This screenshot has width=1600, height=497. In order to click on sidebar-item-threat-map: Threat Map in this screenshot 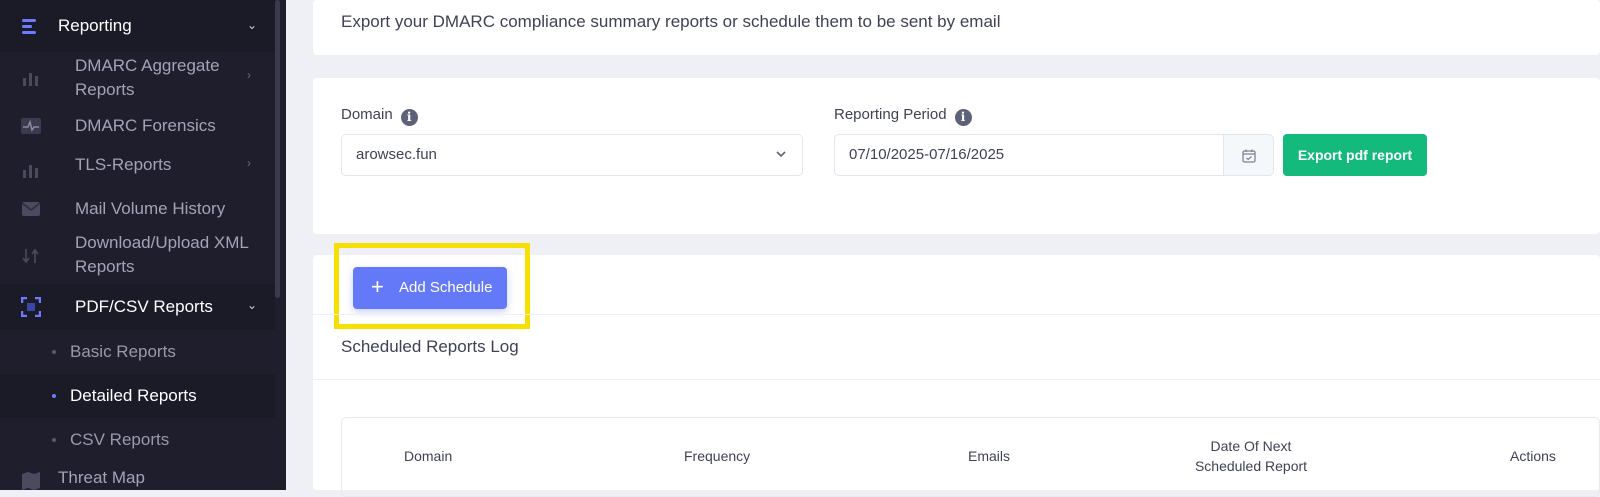, I will do `click(137, 478)`.